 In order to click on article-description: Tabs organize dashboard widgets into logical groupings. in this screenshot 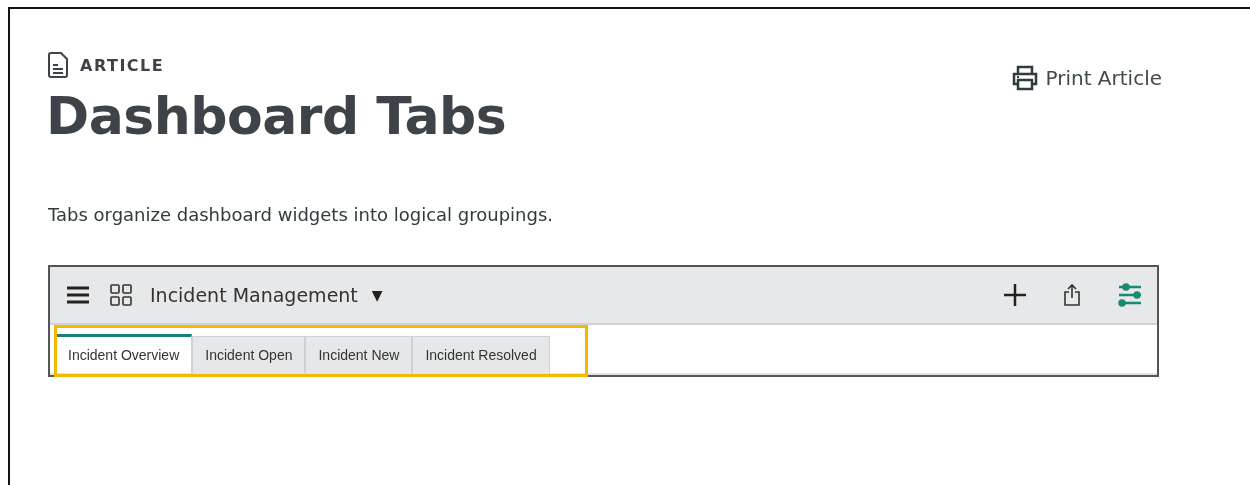, I will do `click(301, 214)`.